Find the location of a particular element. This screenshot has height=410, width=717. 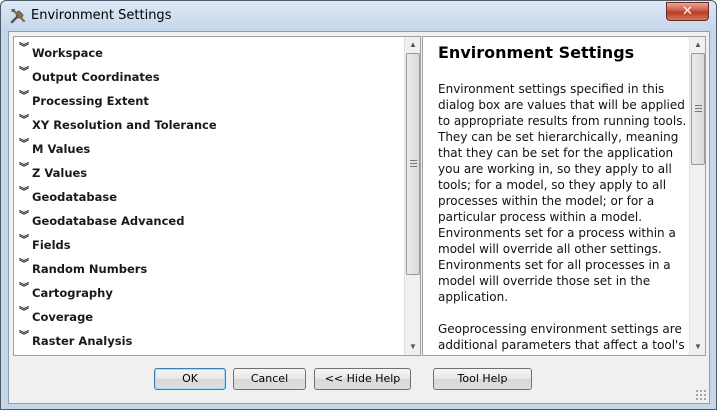

env-category-z-values: ︾ Z Values is located at coordinates (209, 173).